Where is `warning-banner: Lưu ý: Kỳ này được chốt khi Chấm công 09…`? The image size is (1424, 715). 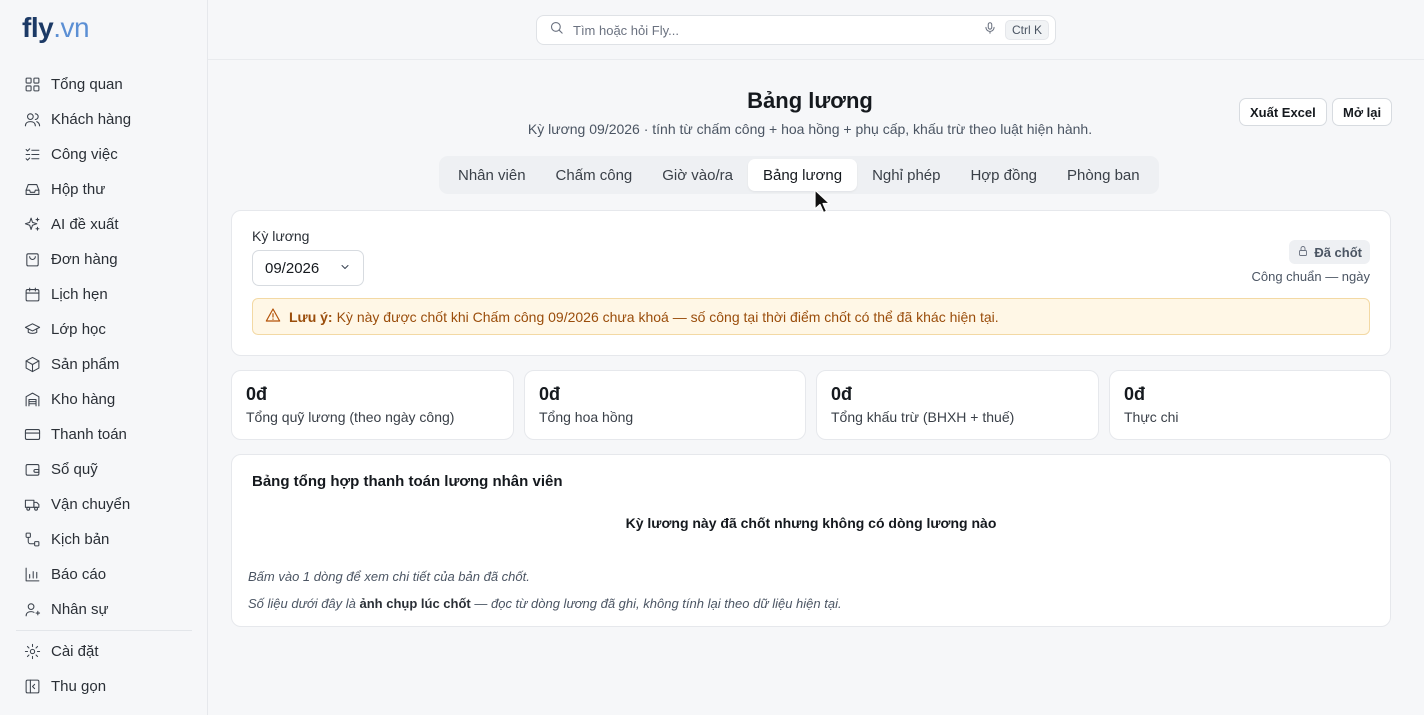
warning-banner: Lưu ý: Kỳ này được chốt khi Chấm công 09… is located at coordinates (811, 316).